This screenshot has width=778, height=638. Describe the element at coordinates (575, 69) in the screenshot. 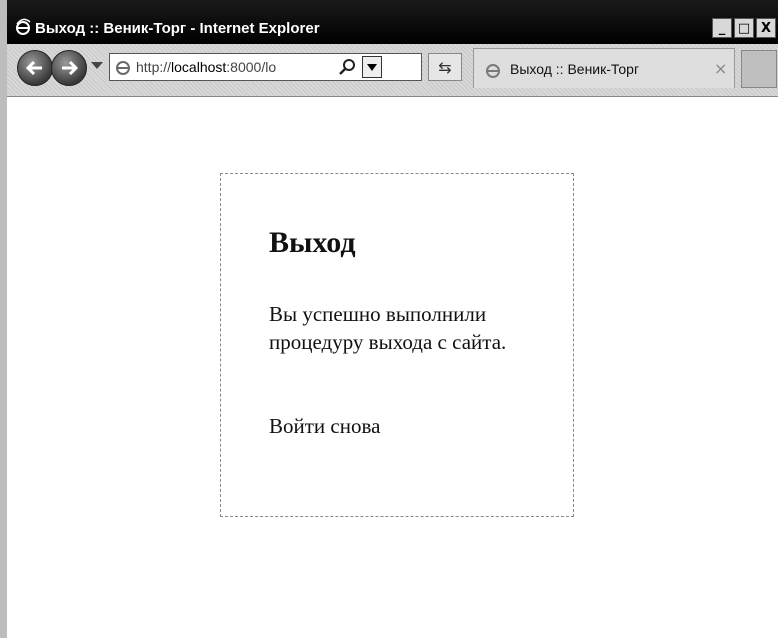

I see `tab-label: Выход :: Веник-Торг` at that location.